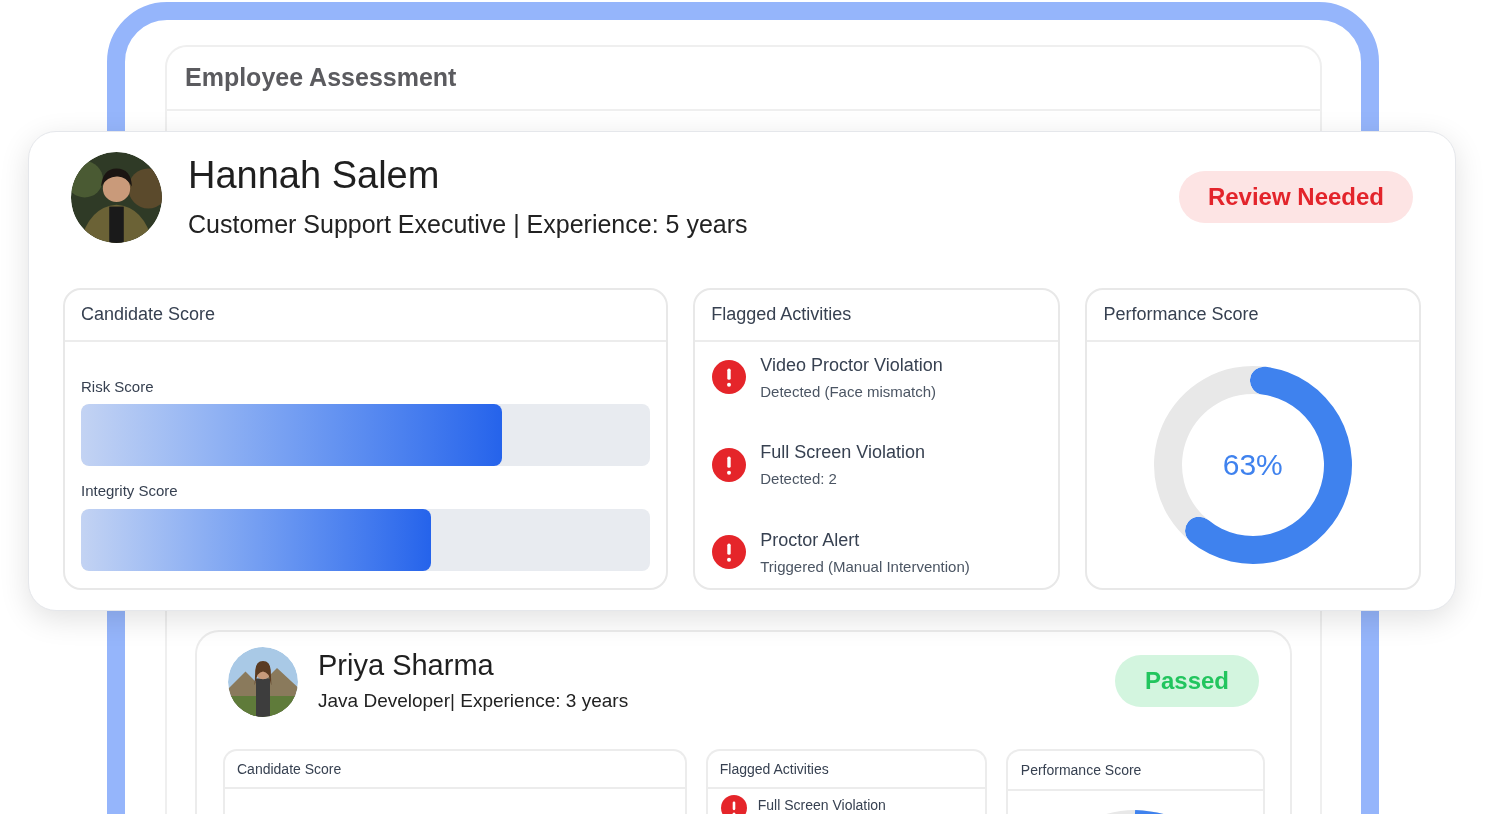 The width and height of the screenshot is (1485, 814). Describe the element at coordinates (130, 491) in the screenshot. I see `score-label: Integrity Score` at that location.